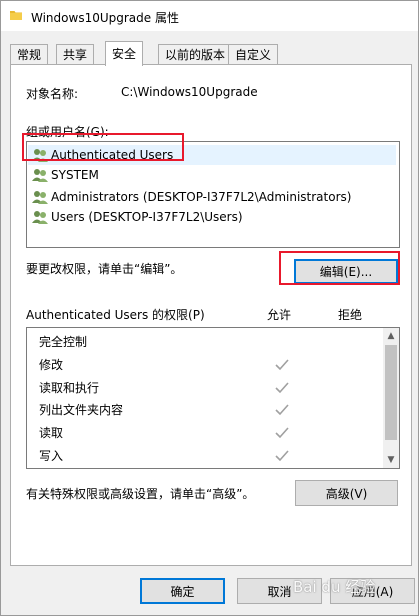 Image resolution: width=419 pixels, height=616 pixels. Describe the element at coordinates (63, 342) in the screenshot. I see `permission-row: 完全控制` at that location.